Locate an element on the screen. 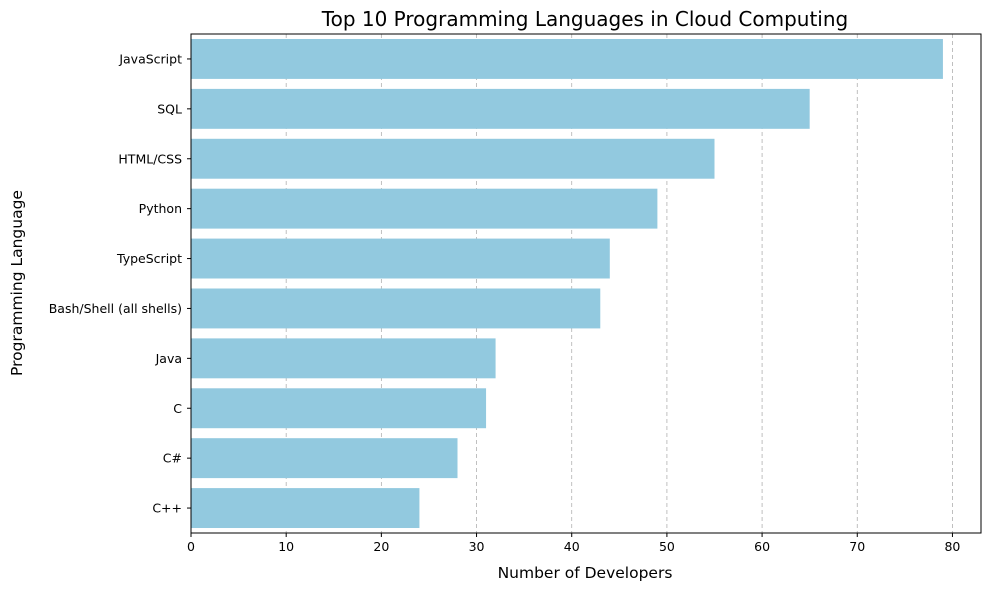  x-ticks: 0 10 20 30 40 50 60 70 80 is located at coordinates (573, 543).